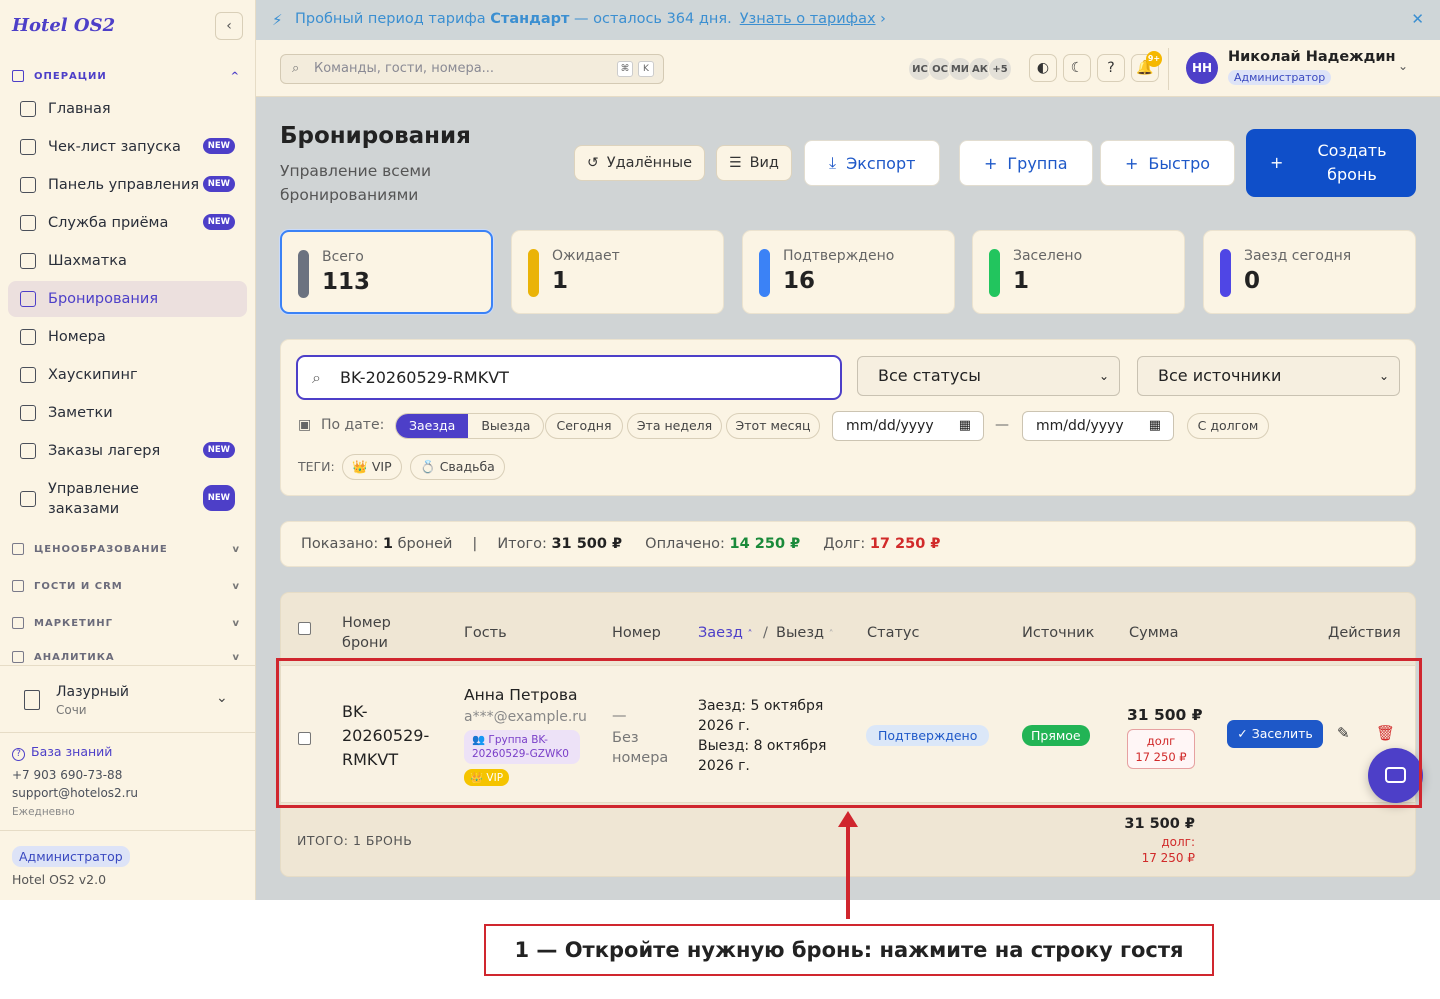  What do you see at coordinates (316, 466) in the screenshot?
I see `tags-label: ТЕГИ:` at bounding box center [316, 466].